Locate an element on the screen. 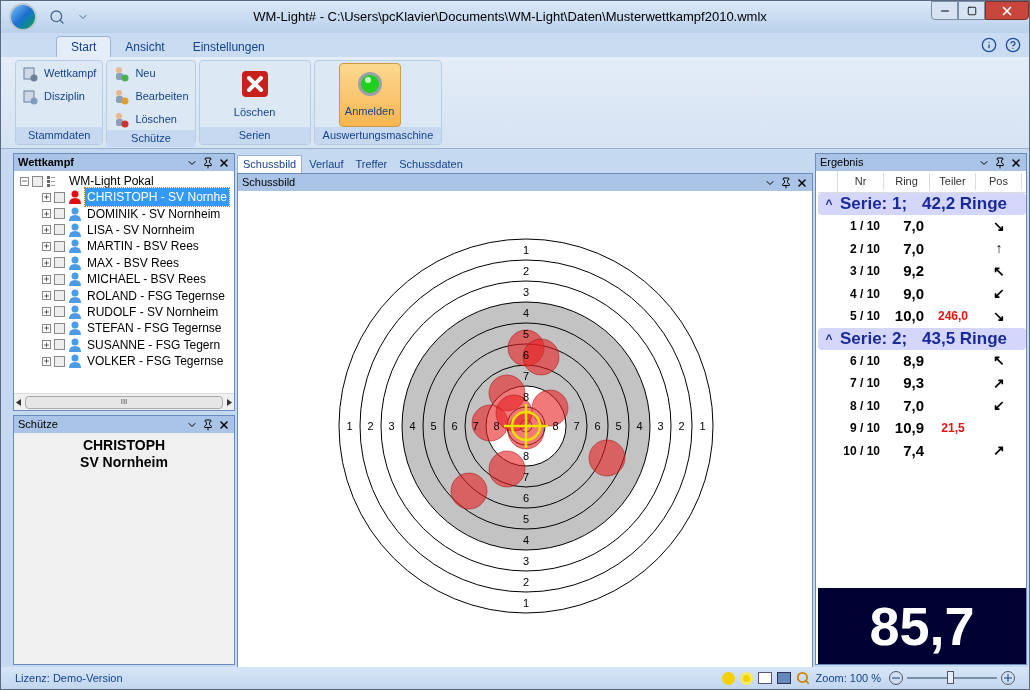 The height and width of the screenshot is (690, 1030). ribbon-button: Löschen is located at coordinates (151, 119).